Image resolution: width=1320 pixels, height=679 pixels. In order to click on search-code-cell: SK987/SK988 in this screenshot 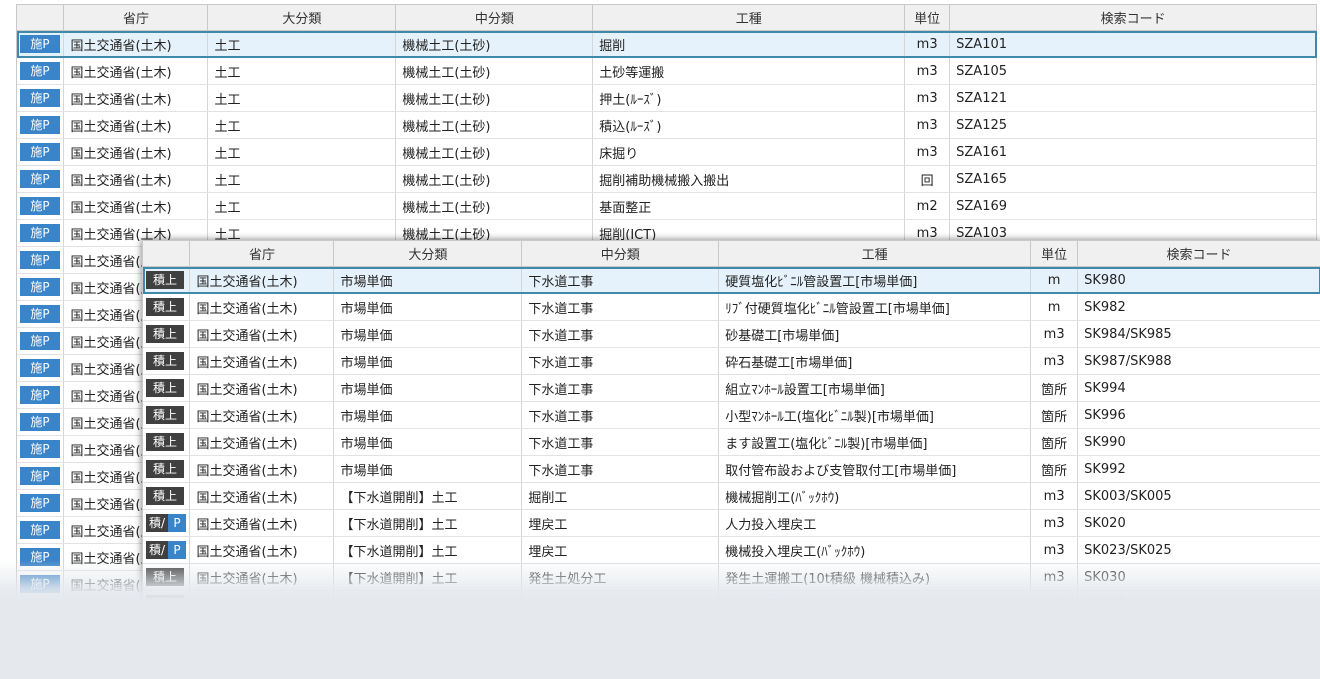, I will do `click(1198, 361)`.